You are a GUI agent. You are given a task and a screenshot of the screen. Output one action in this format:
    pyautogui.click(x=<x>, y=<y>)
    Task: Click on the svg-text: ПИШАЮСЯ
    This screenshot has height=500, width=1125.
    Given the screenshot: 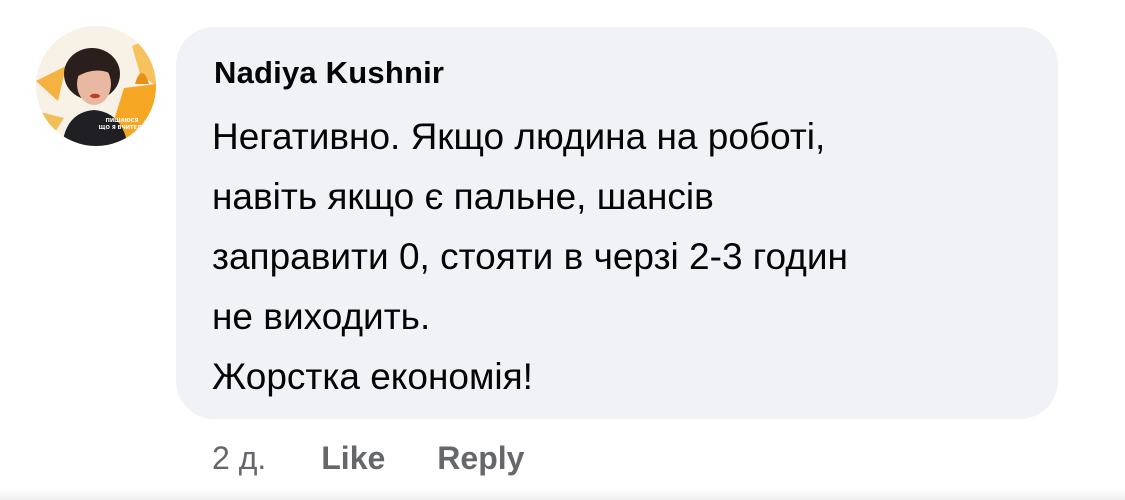 What is the action you would take?
    pyautogui.click(x=122, y=121)
    